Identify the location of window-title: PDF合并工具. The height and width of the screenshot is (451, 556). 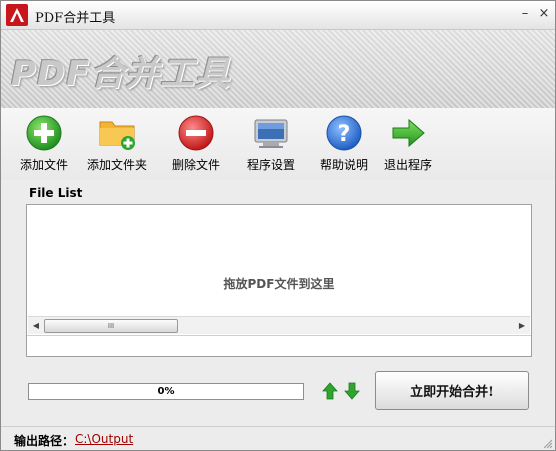
(75, 18).